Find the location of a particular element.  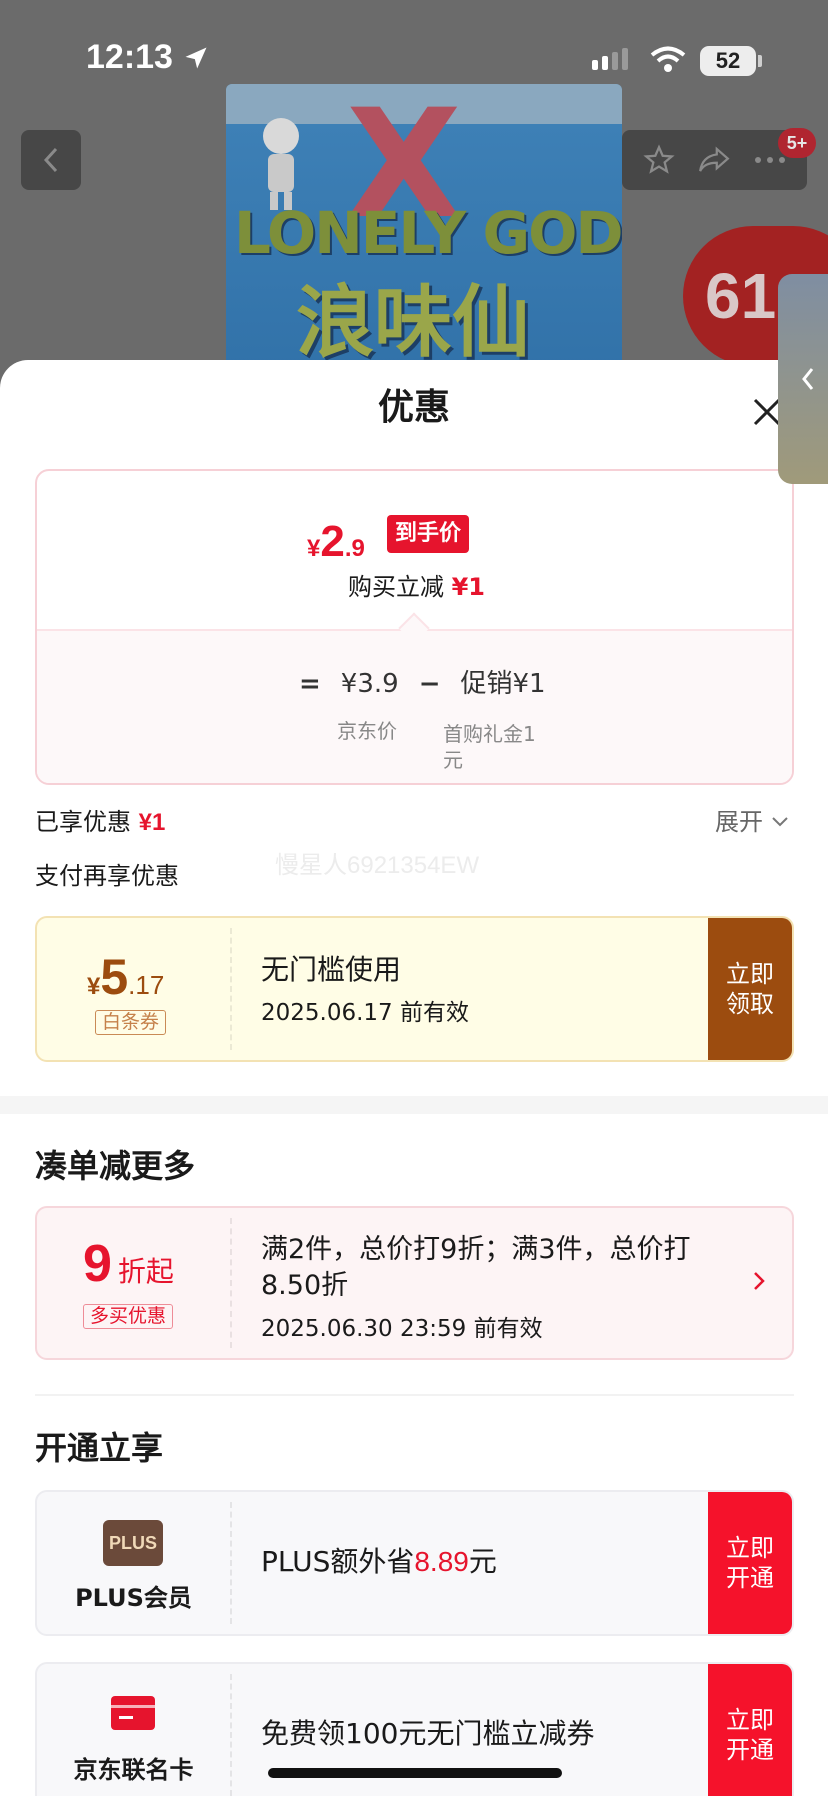

instant-discount-line: 购买立减 ¥1 is located at coordinates (416, 587).